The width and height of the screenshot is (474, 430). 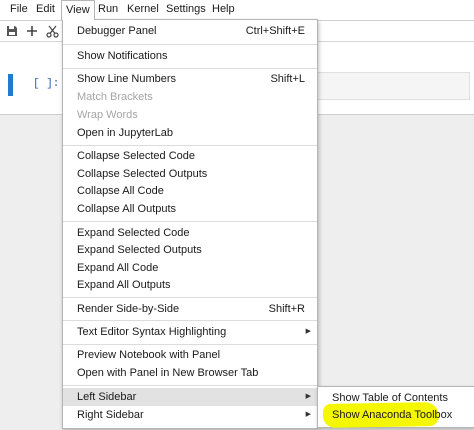 What do you see at coordinates (190, 191) in the screenshot?
I see `menu-item-collapse-all-code: Collapse All Code` at bounding box center [190, 191].